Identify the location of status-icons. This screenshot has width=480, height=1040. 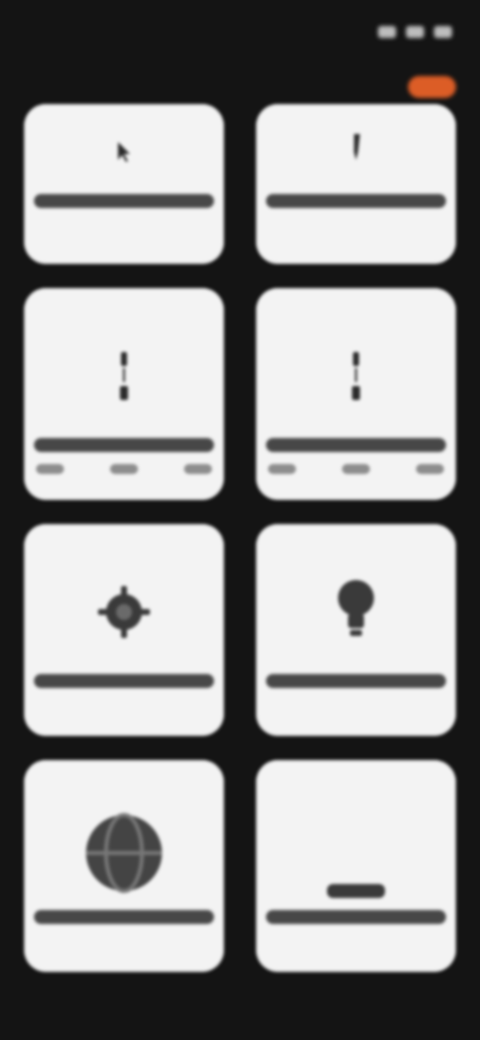
(415, 32).